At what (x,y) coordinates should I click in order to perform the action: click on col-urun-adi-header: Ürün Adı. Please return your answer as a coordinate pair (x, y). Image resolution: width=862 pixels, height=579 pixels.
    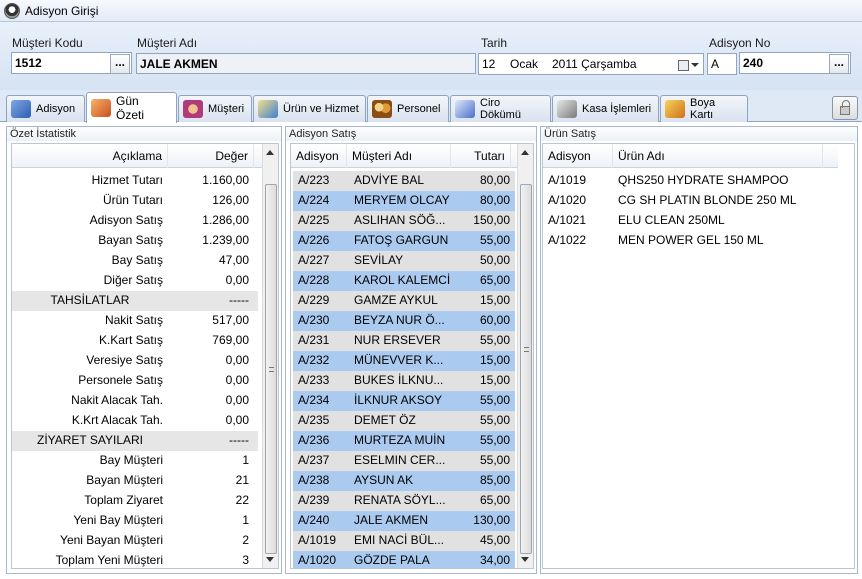
    Looking at the image, I should click on (718, 156).